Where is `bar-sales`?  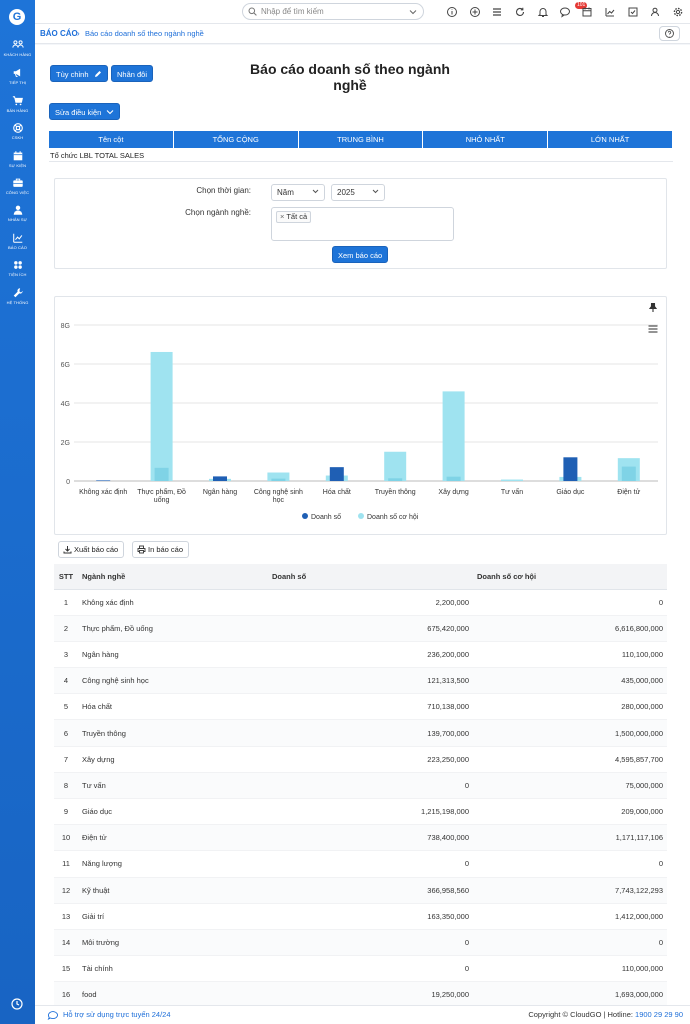 bar-sales is located at coordinates (103, 480).